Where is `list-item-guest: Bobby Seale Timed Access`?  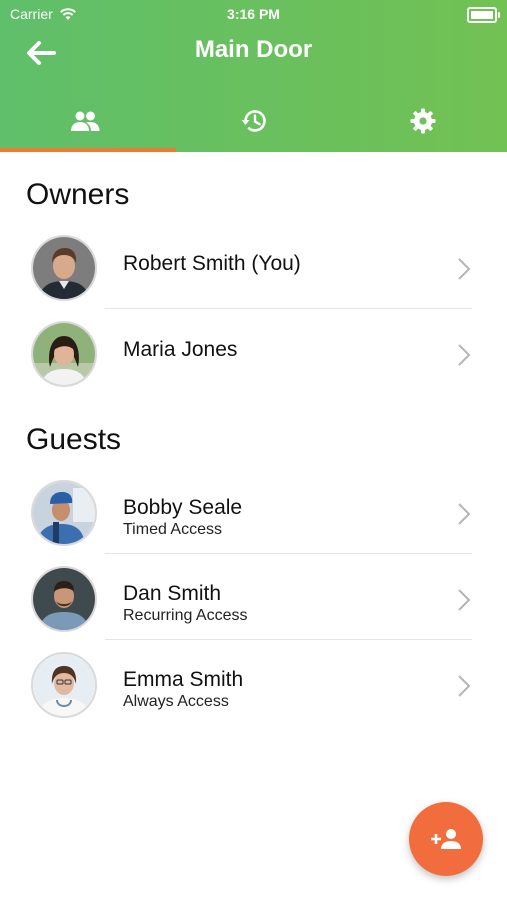
list-item-guest: Bobby Seale Timed Access is located at coordinates (253, 512).